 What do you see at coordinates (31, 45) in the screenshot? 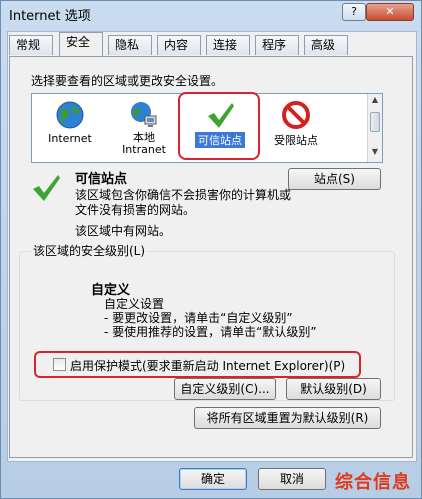
I see `tab-general: 常规` at bounding box center [31, 45].